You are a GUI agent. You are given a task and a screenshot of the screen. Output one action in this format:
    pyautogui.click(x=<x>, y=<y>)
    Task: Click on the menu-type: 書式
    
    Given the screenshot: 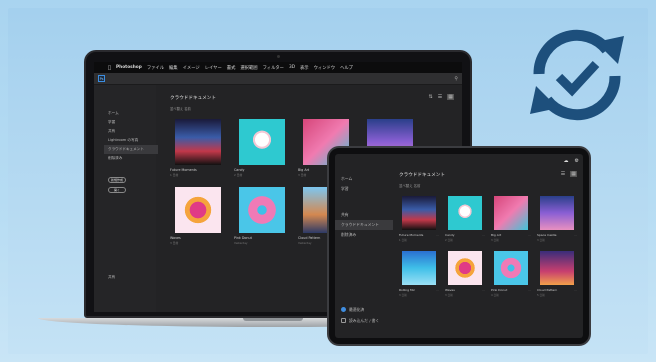 What is the action you would take?
    pyautogui.click(x=231, y=68)
    